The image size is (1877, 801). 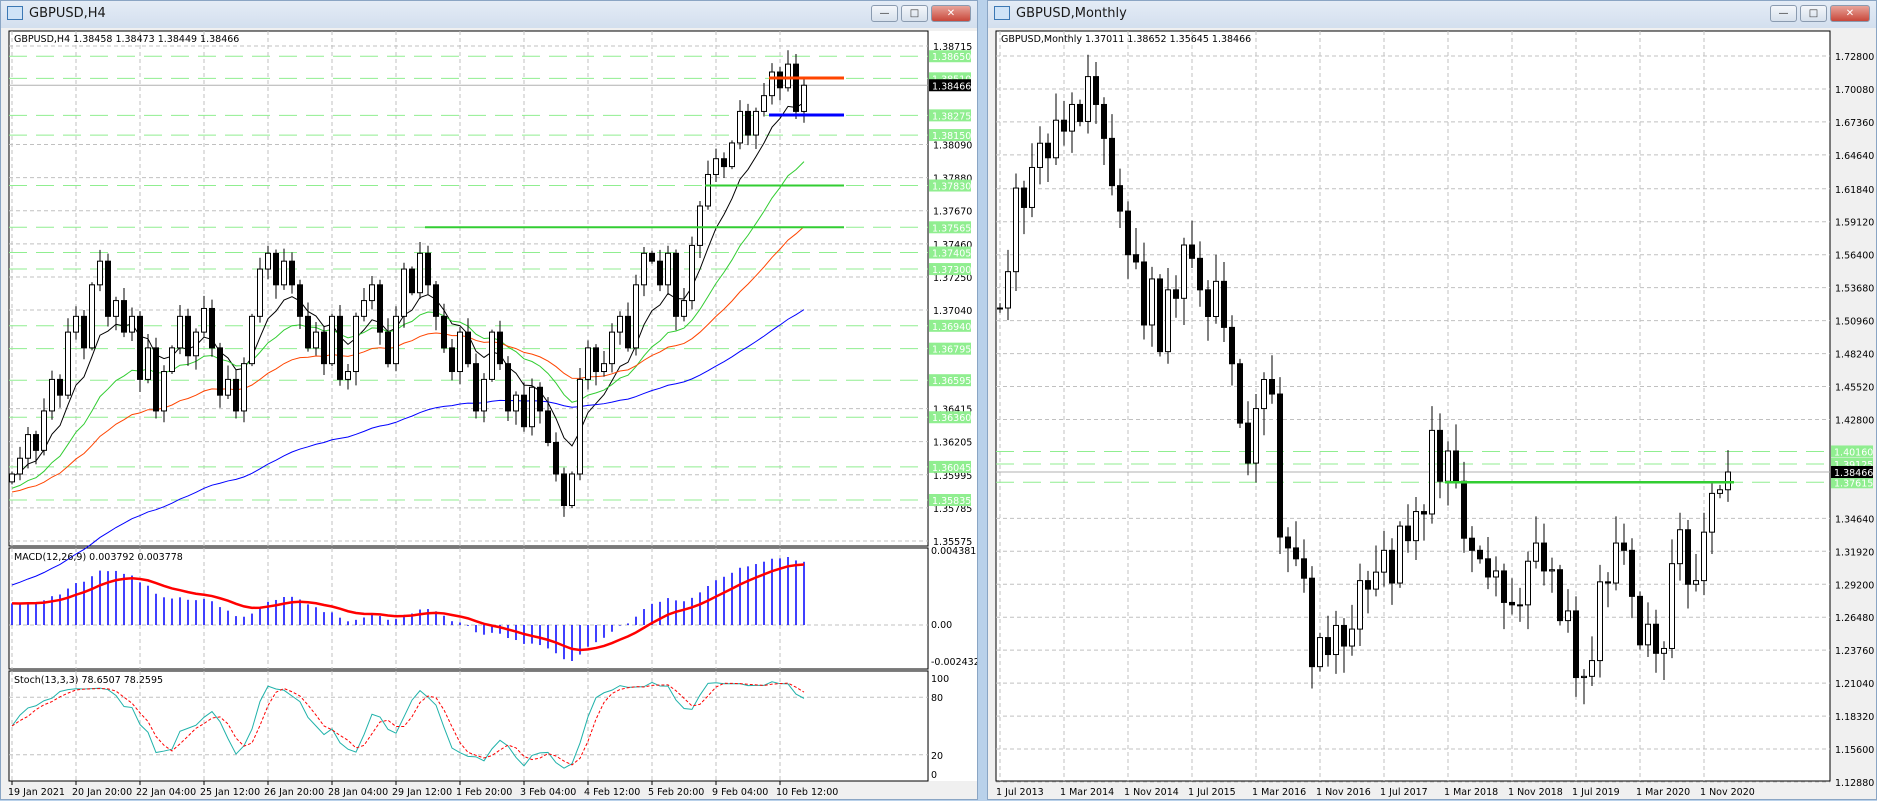 What do you see at coordinates (1853, 483) in the screenshot?
I see `level-price-label: 1.37615` at bounding box center [1853, 483].